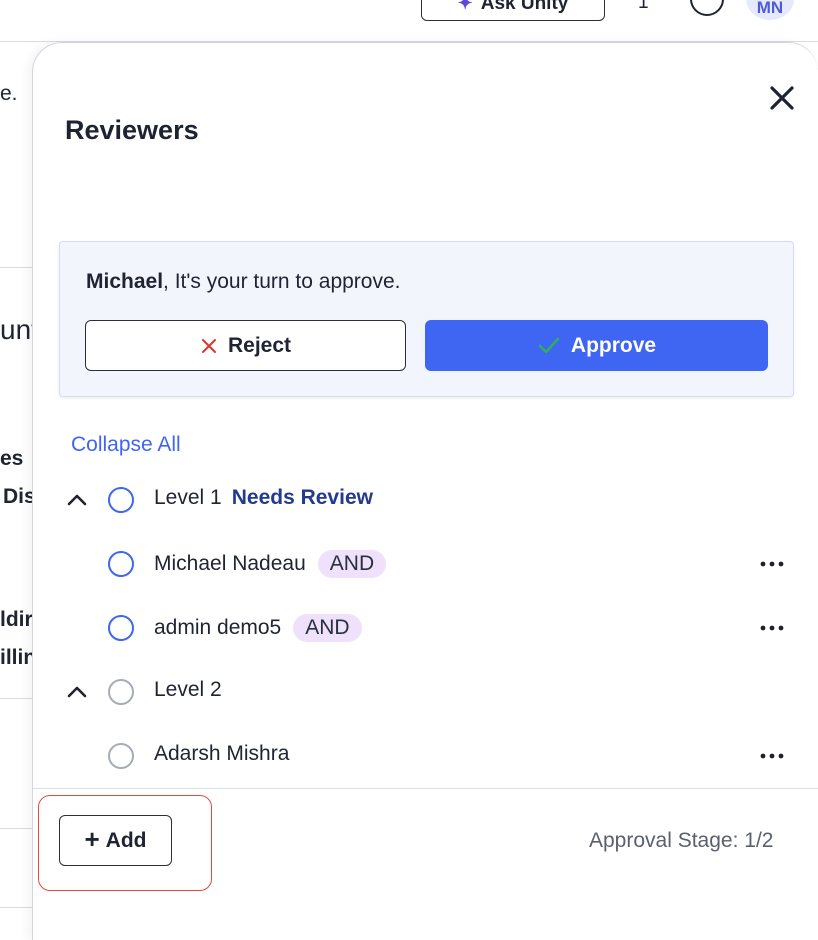 This screenshot has height=940, width=818. I want to click on reviewer-label: admin demo5 AND, so click(258, 628).